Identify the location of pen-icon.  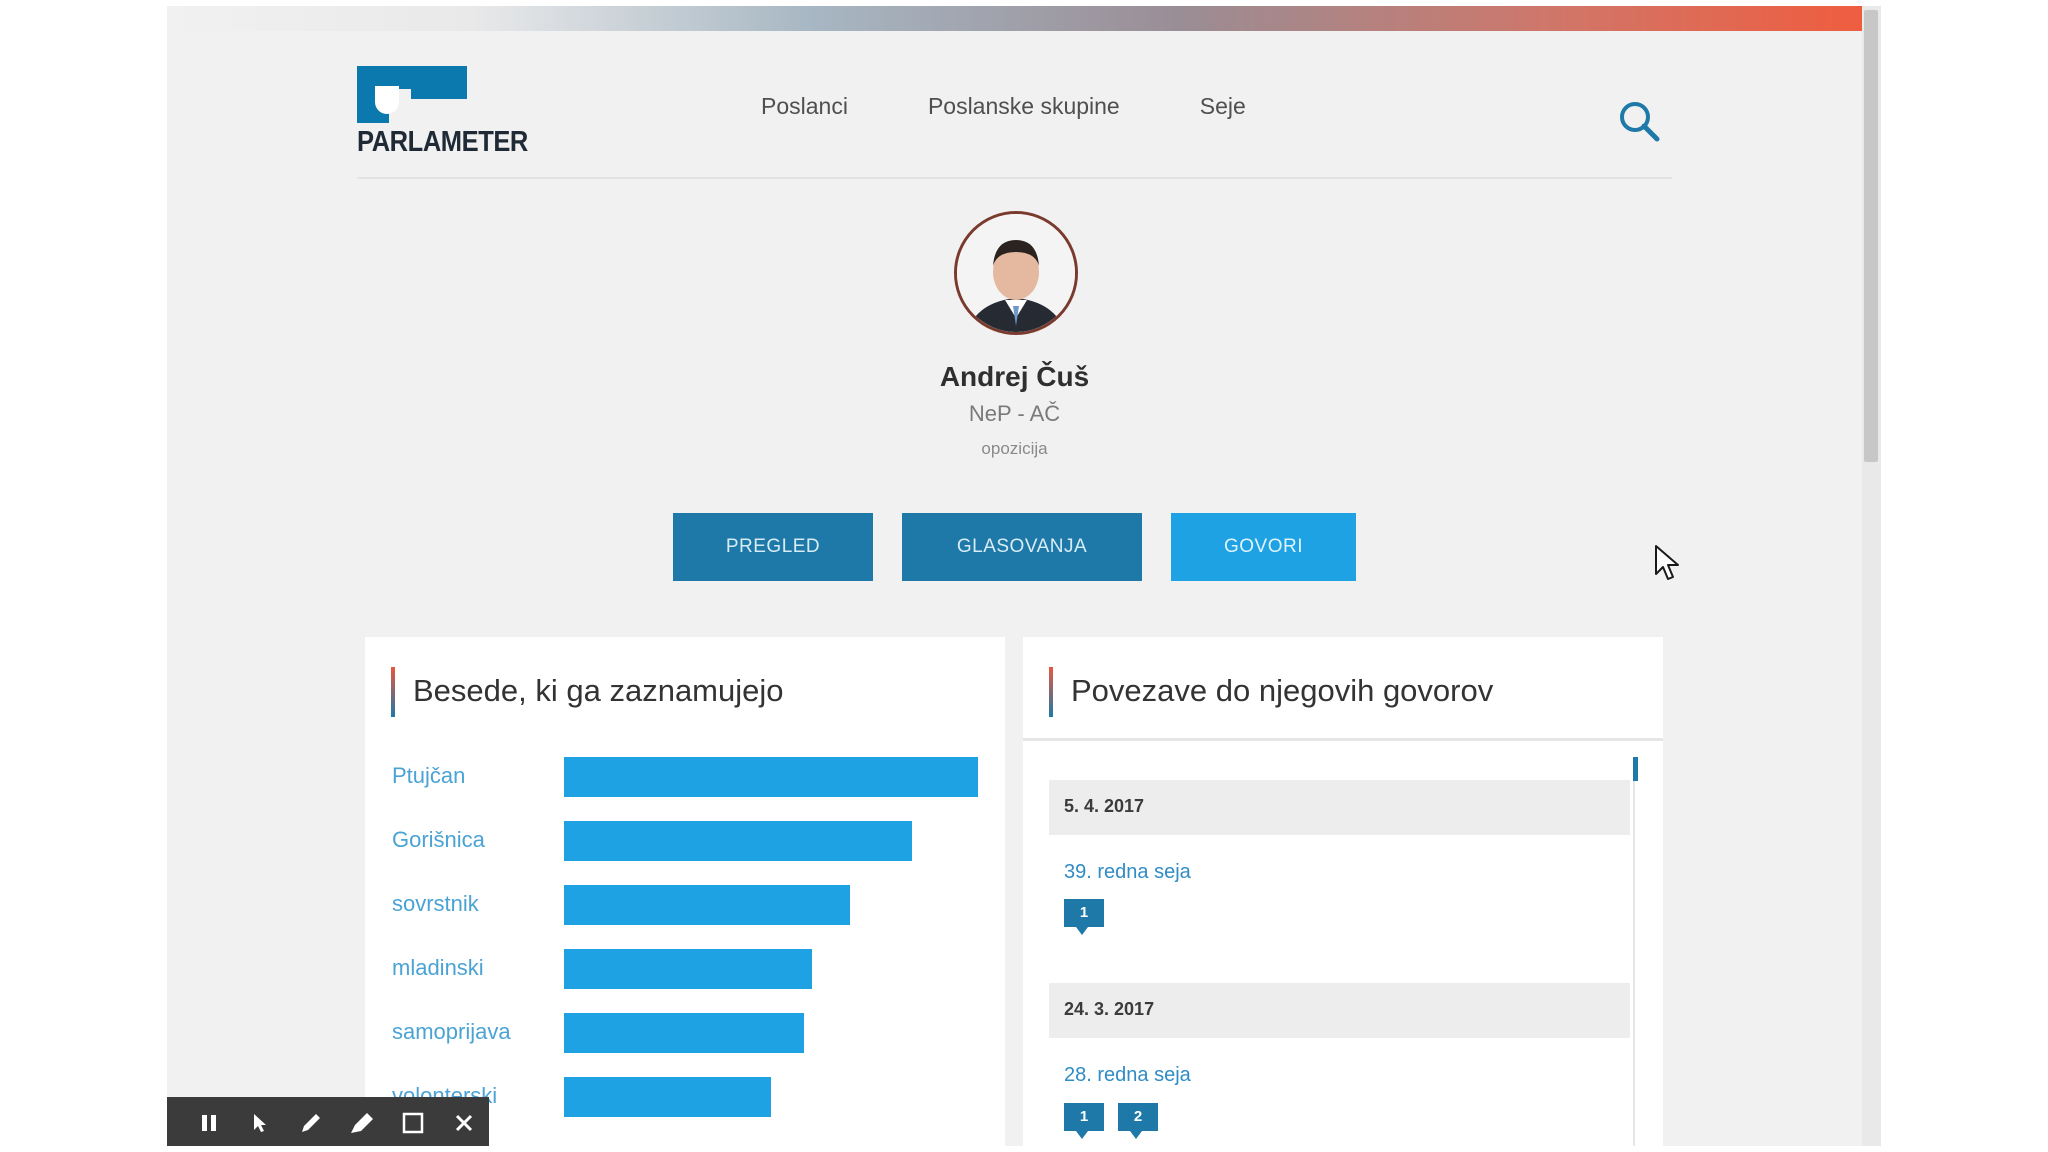
(310, 1121).